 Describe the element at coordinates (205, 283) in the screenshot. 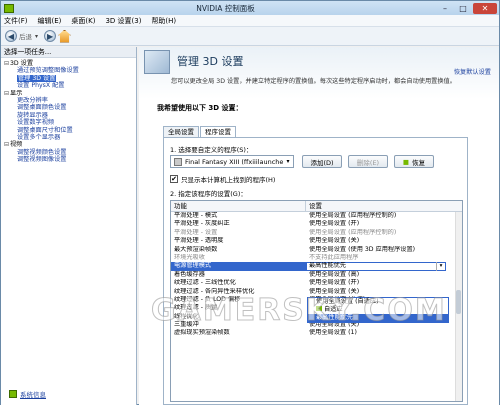

I see `feature-cell: 纹理过滤 - 三线性优化` at that location.